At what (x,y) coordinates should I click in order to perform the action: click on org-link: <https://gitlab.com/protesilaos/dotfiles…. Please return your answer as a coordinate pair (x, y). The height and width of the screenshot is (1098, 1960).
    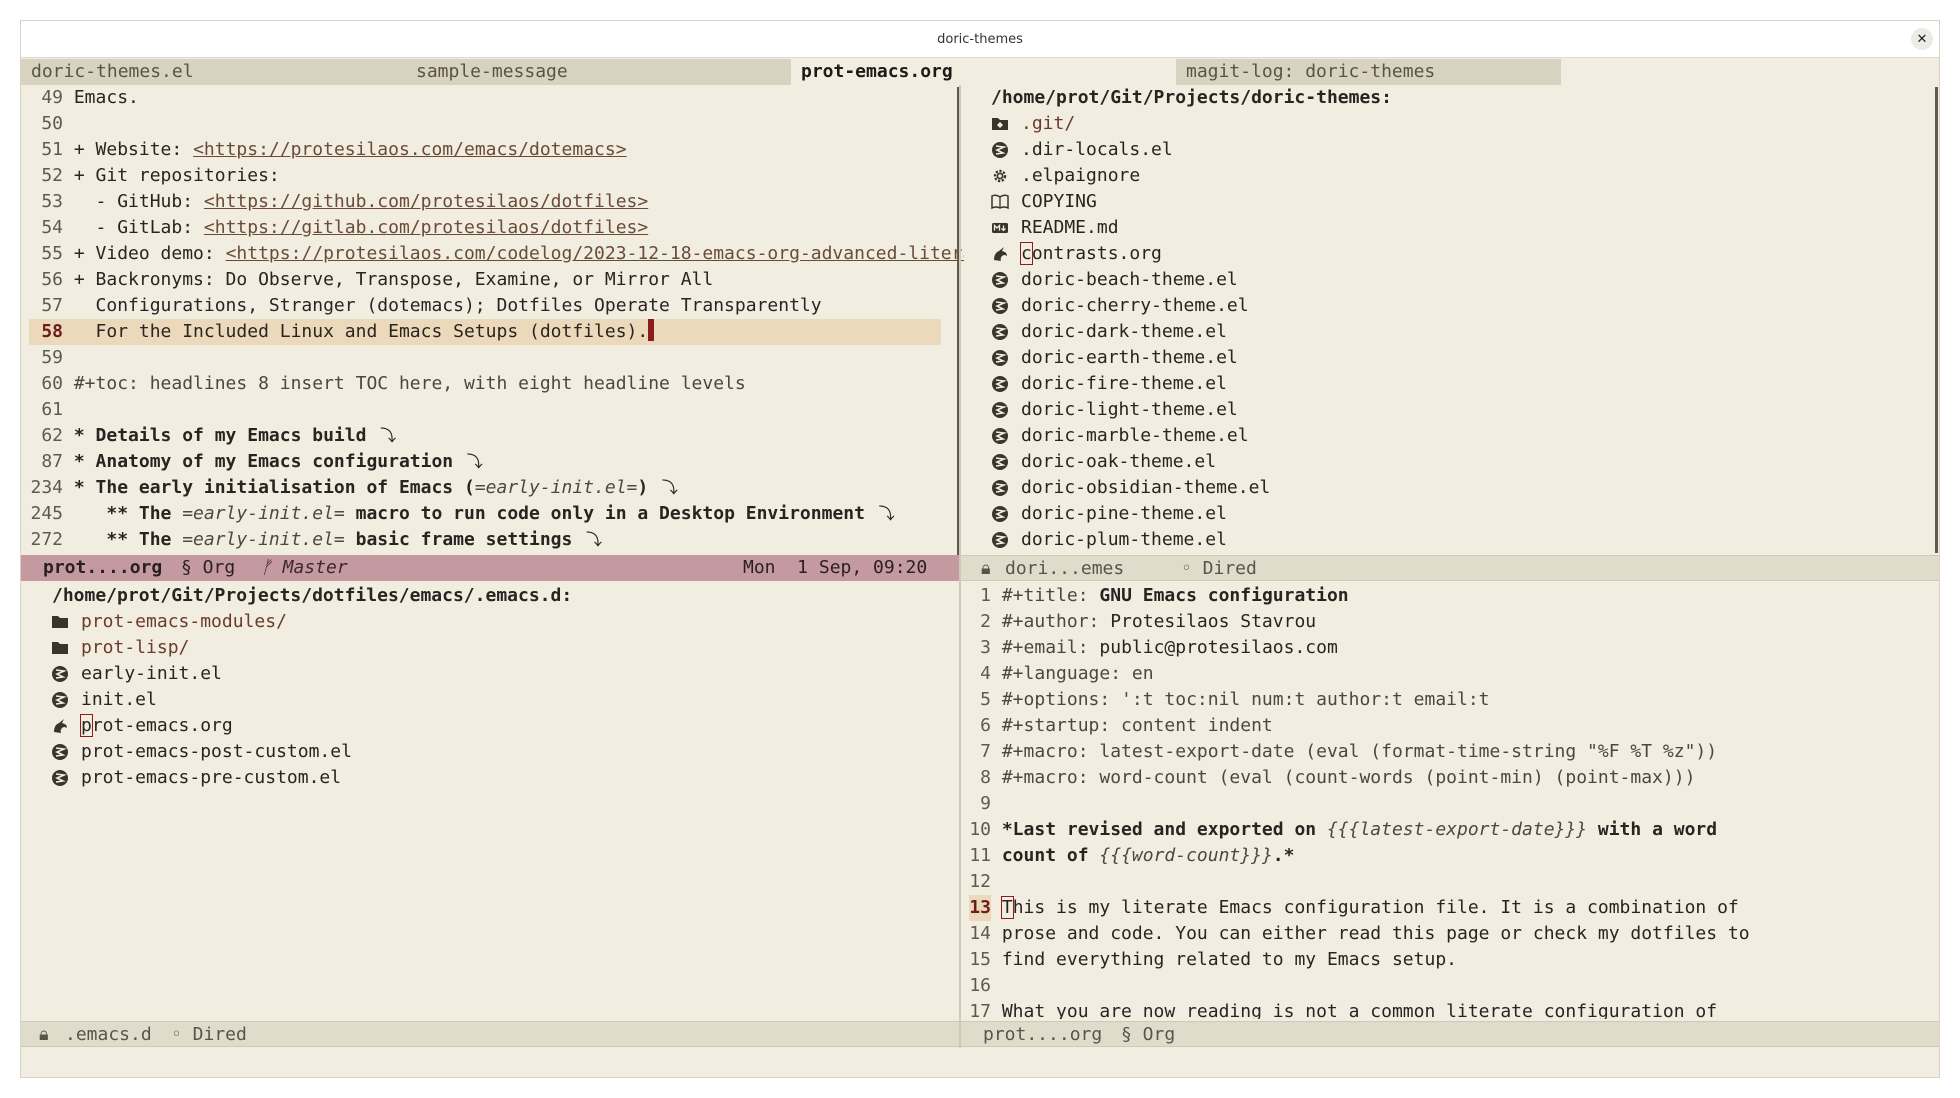
    Looking at the image, I should click on (426, 227).